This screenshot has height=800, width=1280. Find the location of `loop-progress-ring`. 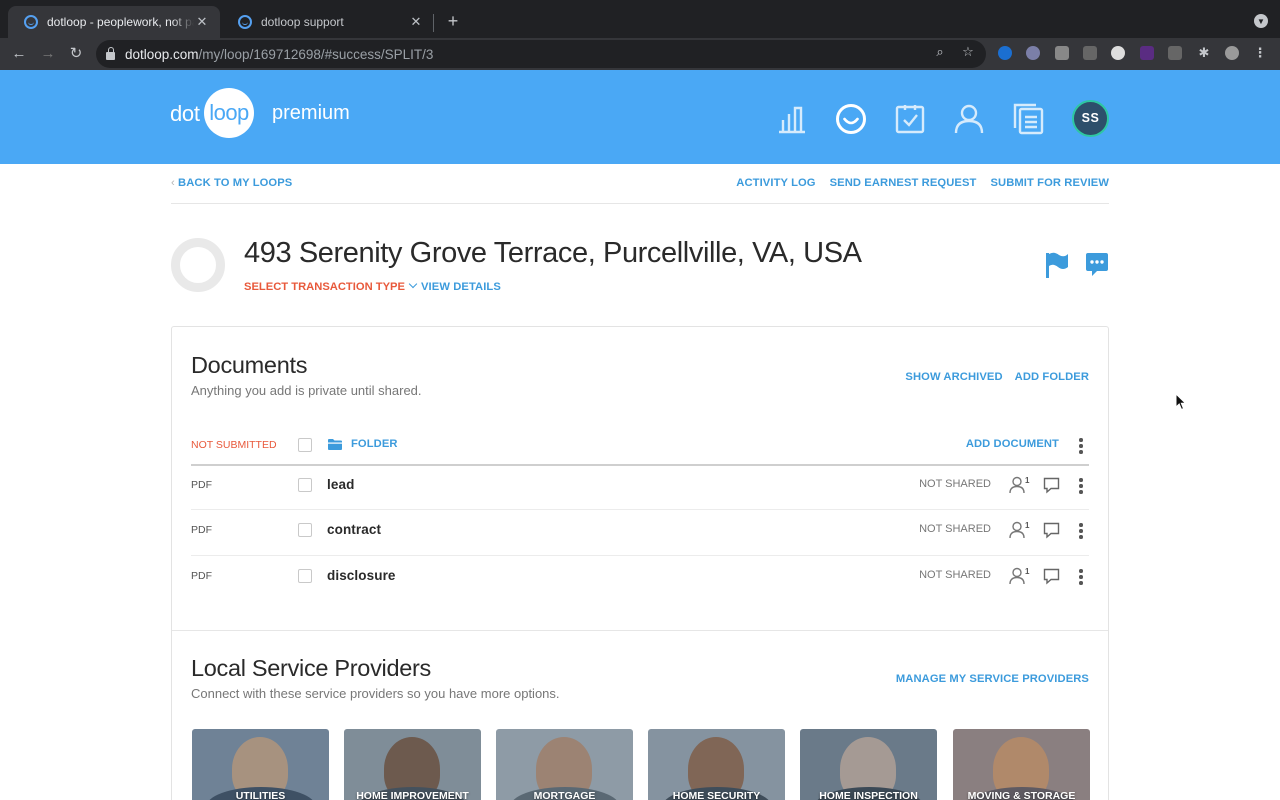

loop-progress-ring is located at coordinates (198, 265).